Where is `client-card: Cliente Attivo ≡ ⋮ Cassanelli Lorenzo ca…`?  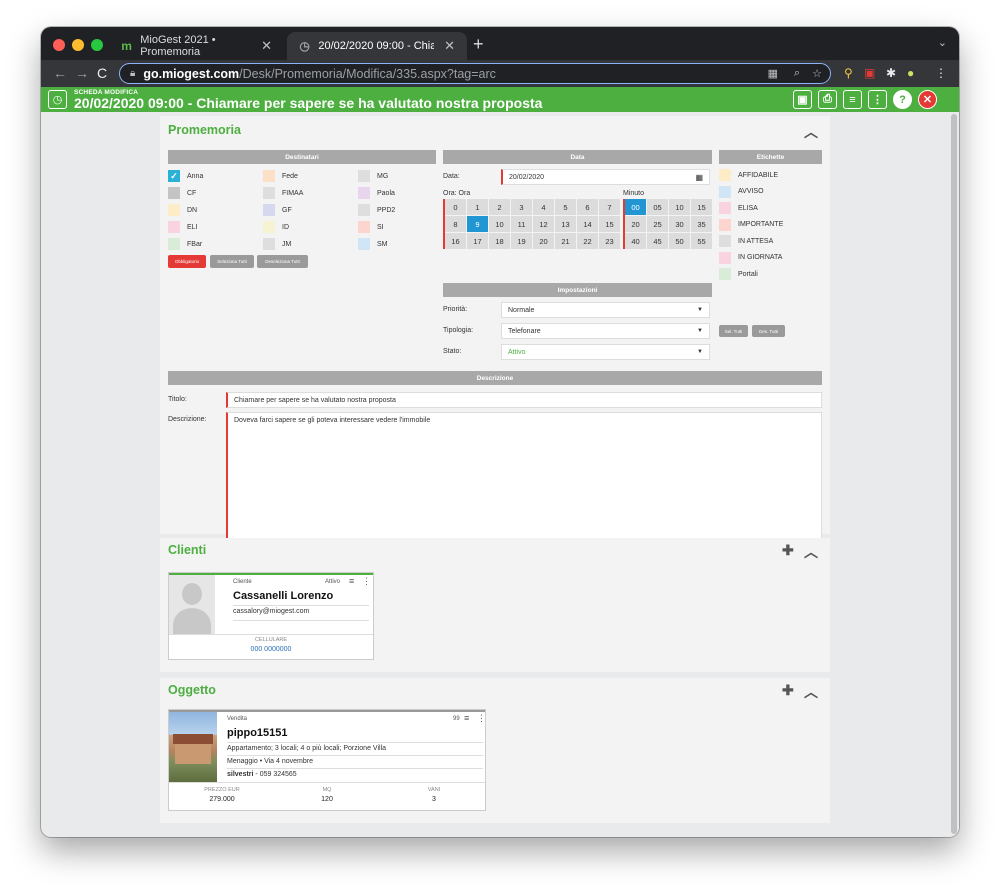 client-card: Cliente Attivo ≡ ⋮ Cassanelli Lorenzo ca… is located at coordinates (271, 616).